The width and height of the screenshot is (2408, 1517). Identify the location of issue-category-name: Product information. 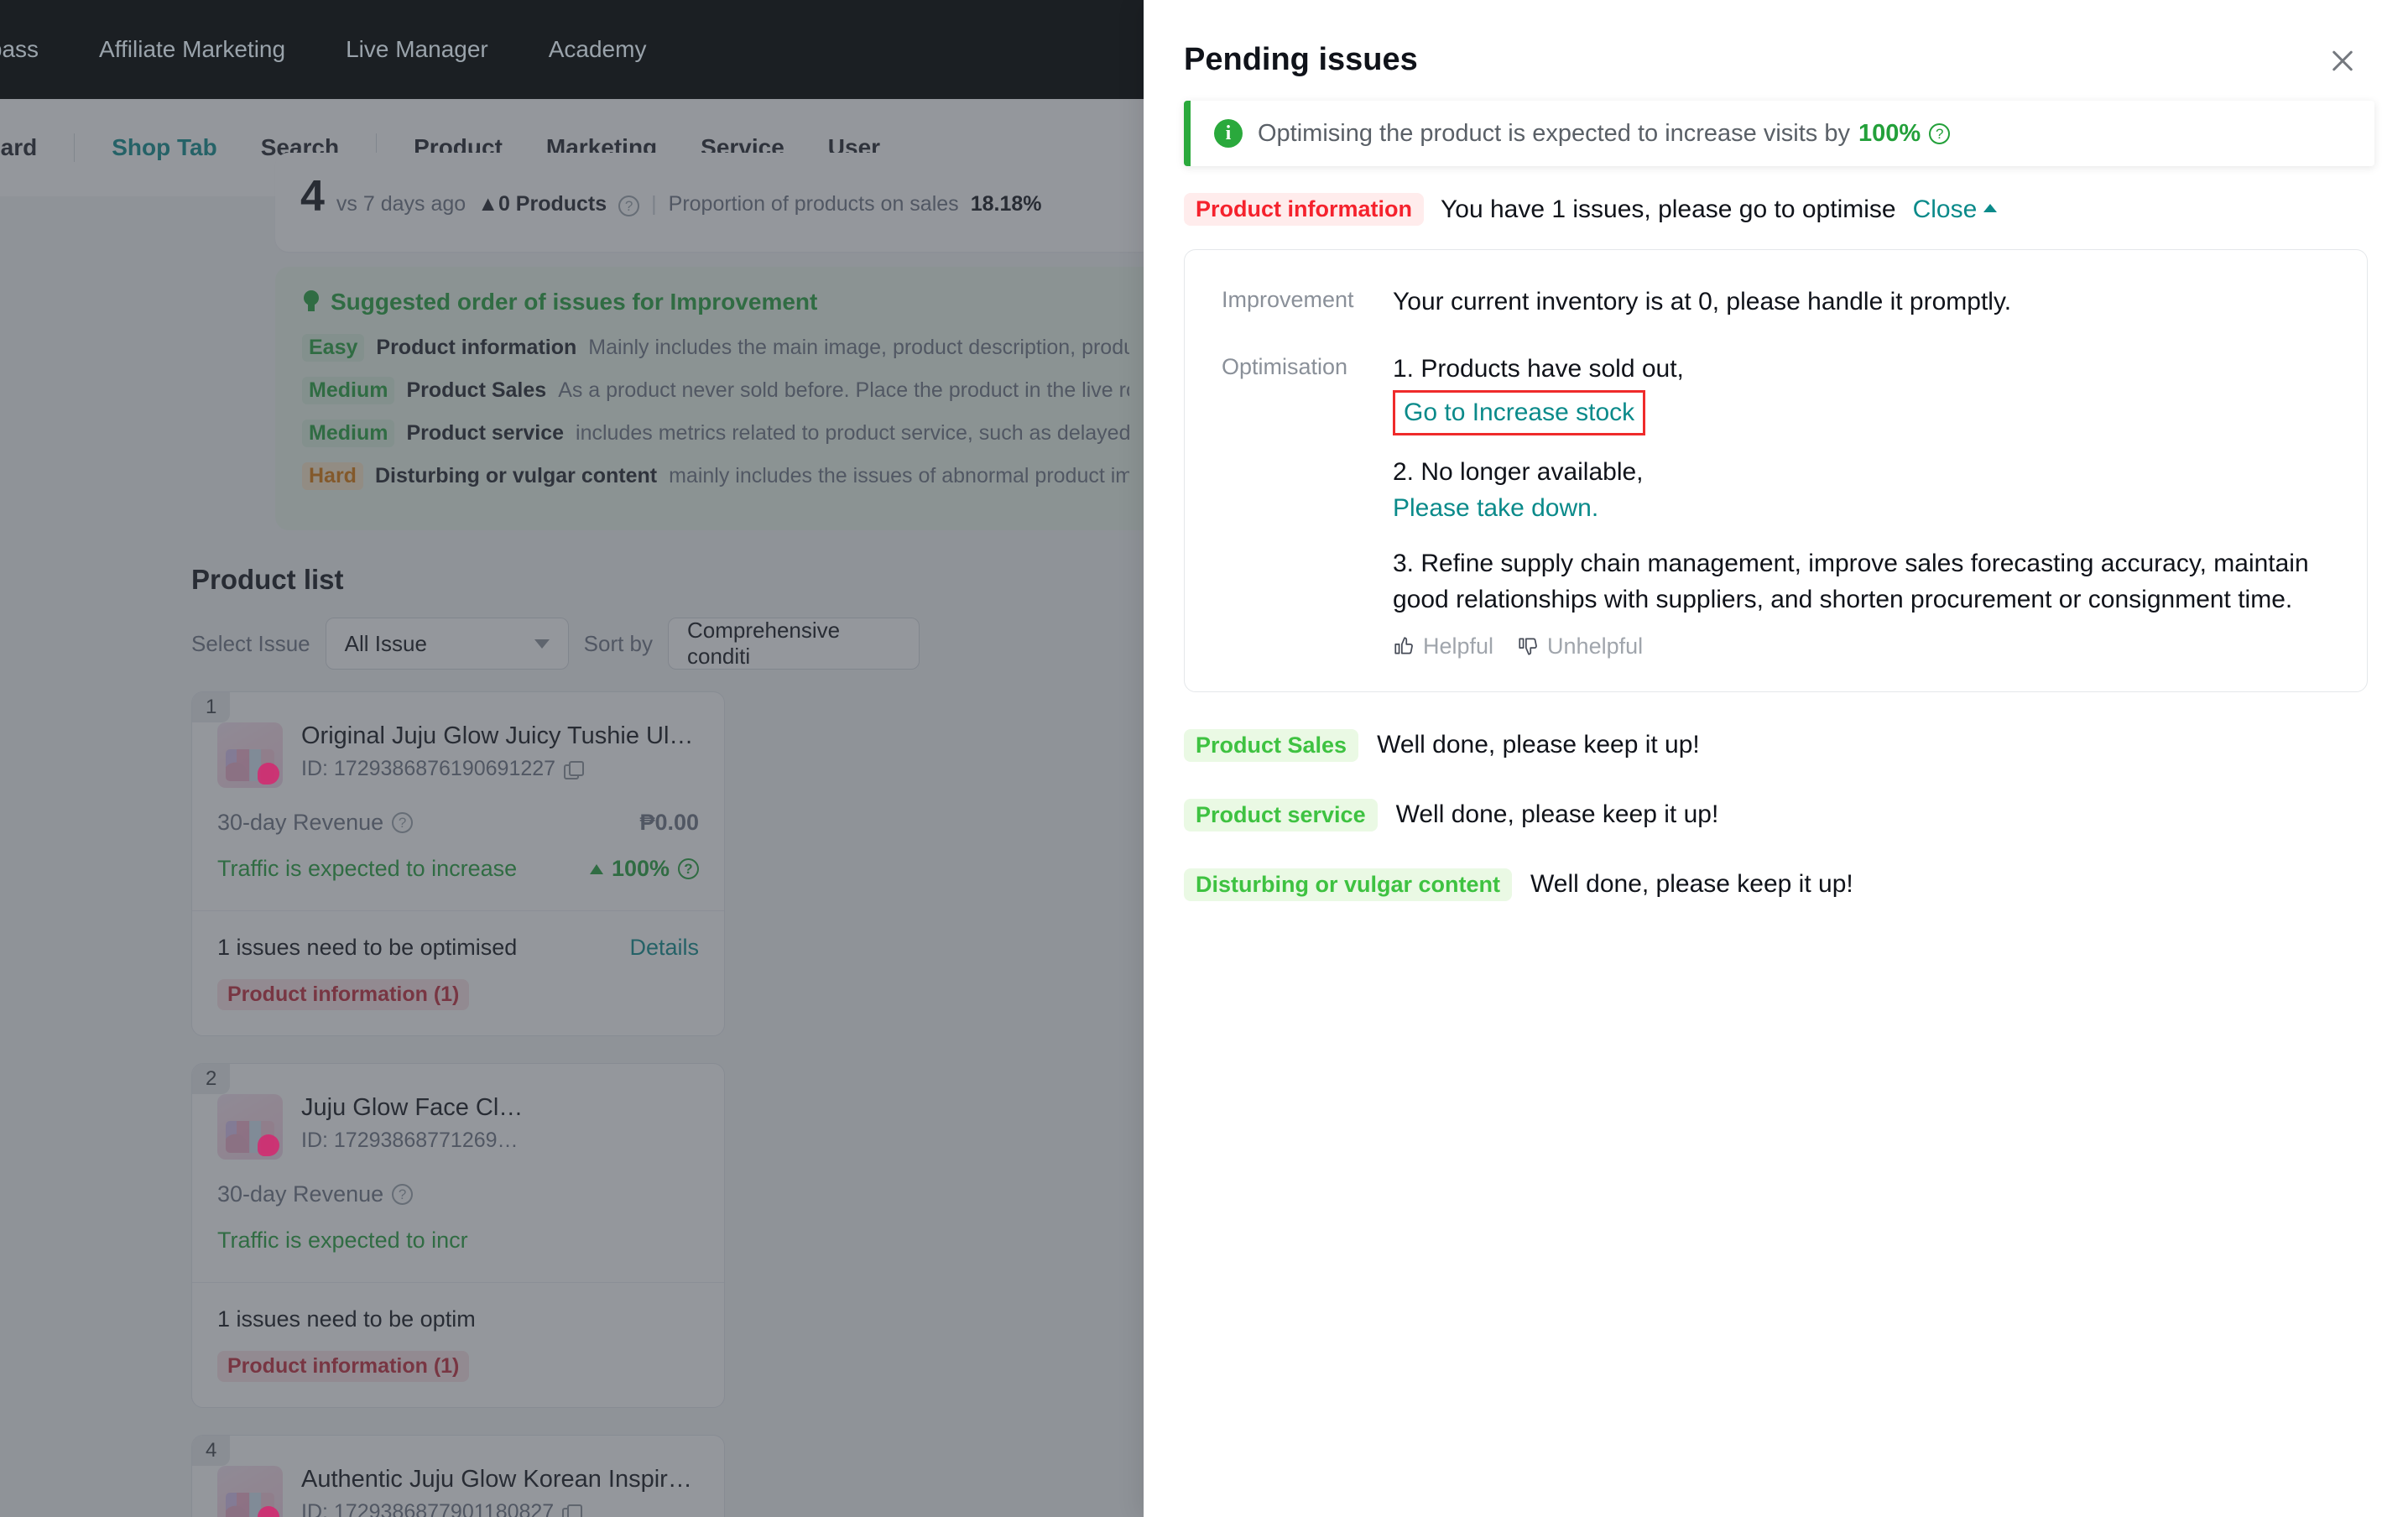
(476, 347).